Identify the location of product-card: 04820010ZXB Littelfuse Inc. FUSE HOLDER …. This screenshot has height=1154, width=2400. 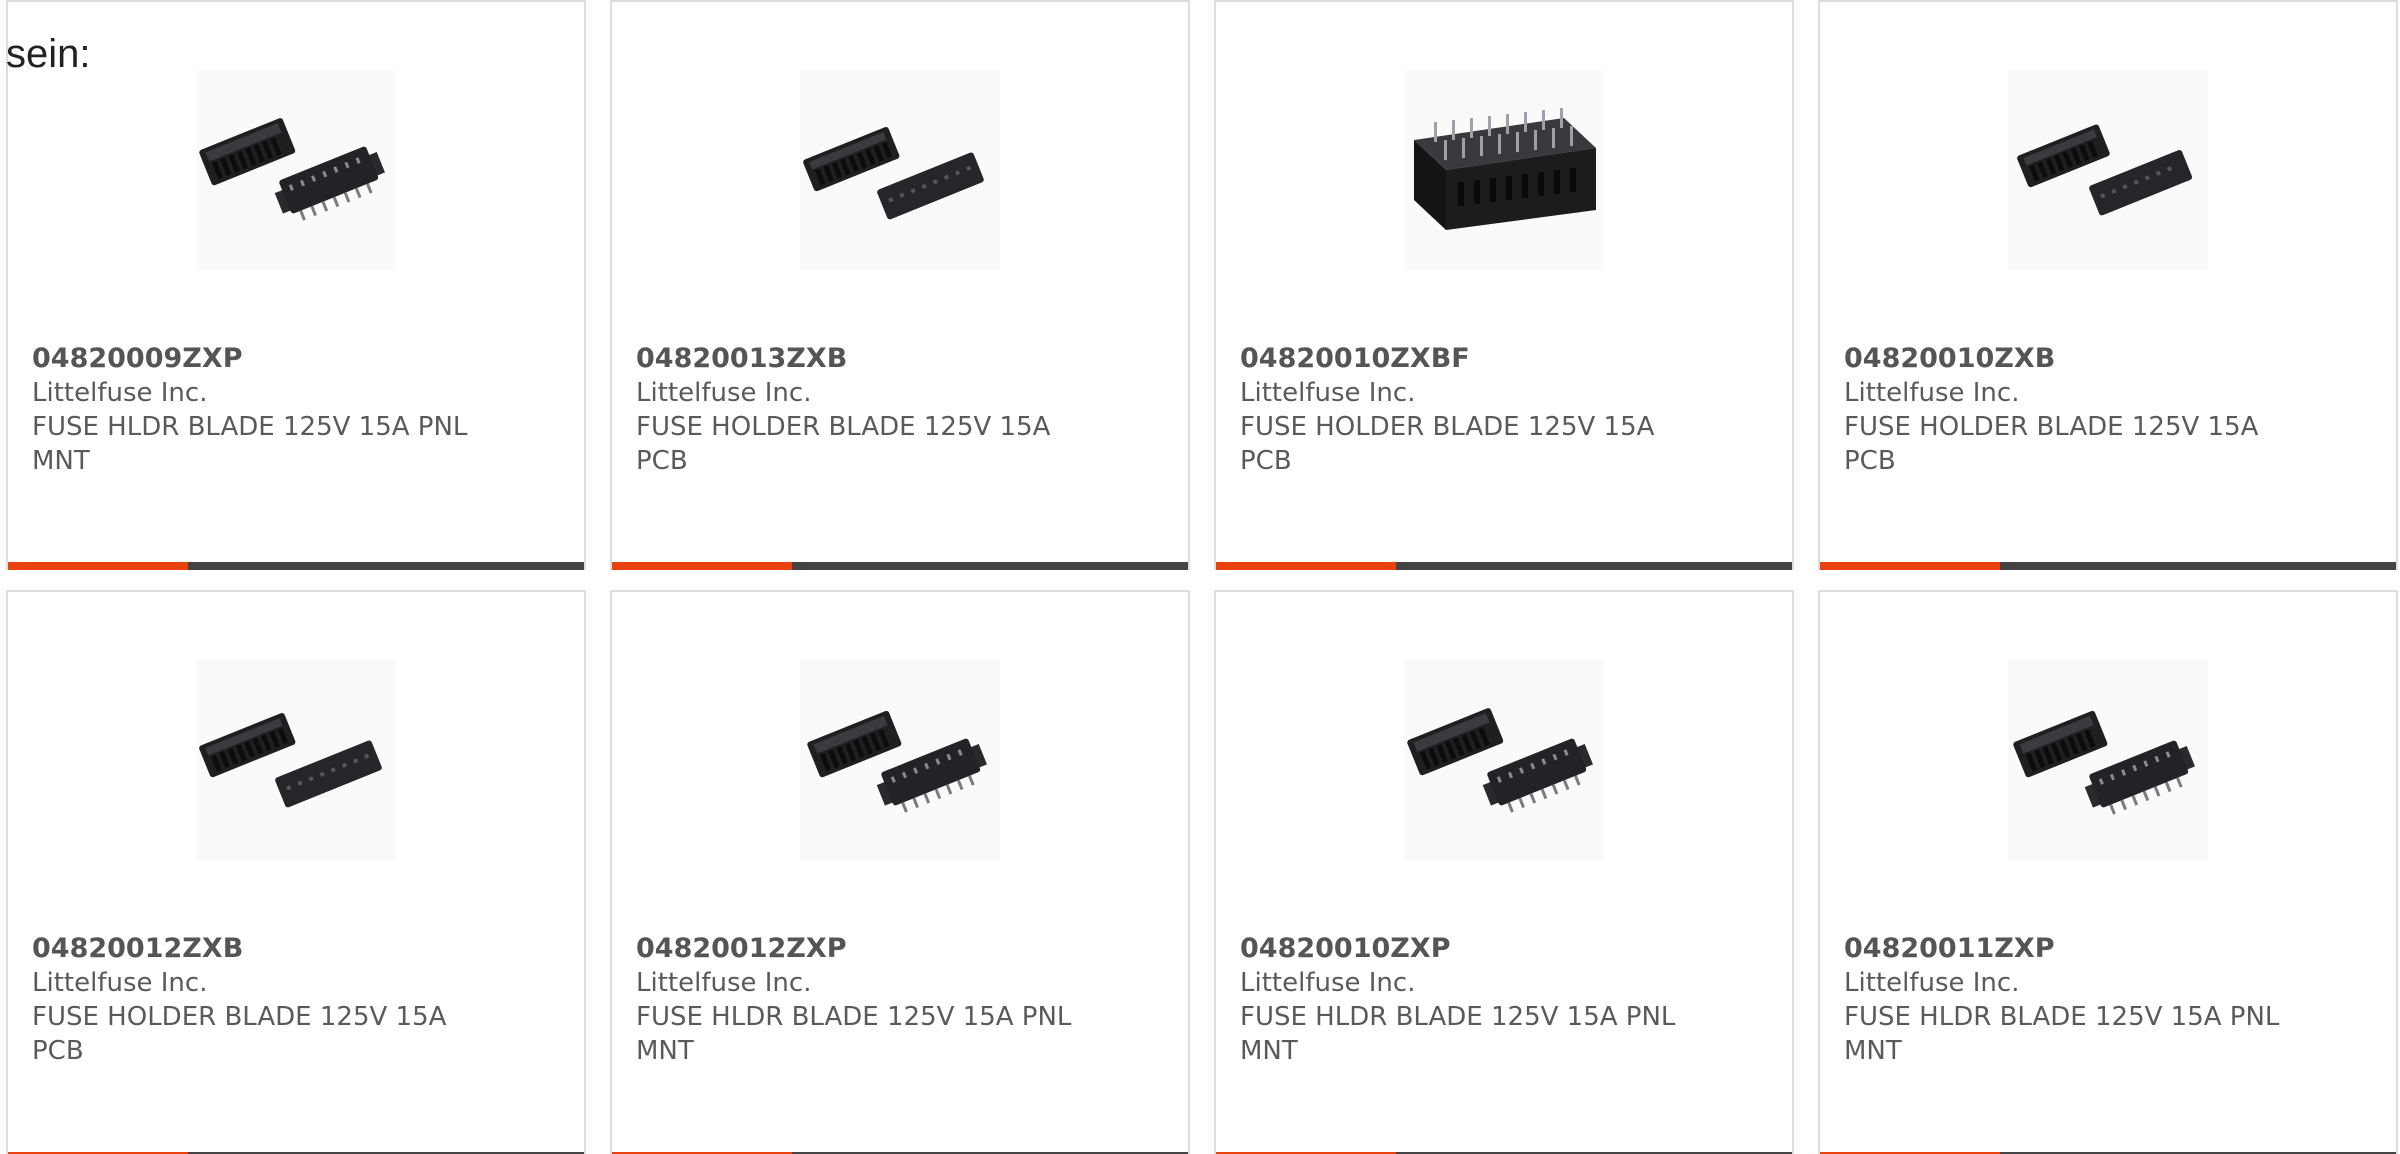
(2108, 285).